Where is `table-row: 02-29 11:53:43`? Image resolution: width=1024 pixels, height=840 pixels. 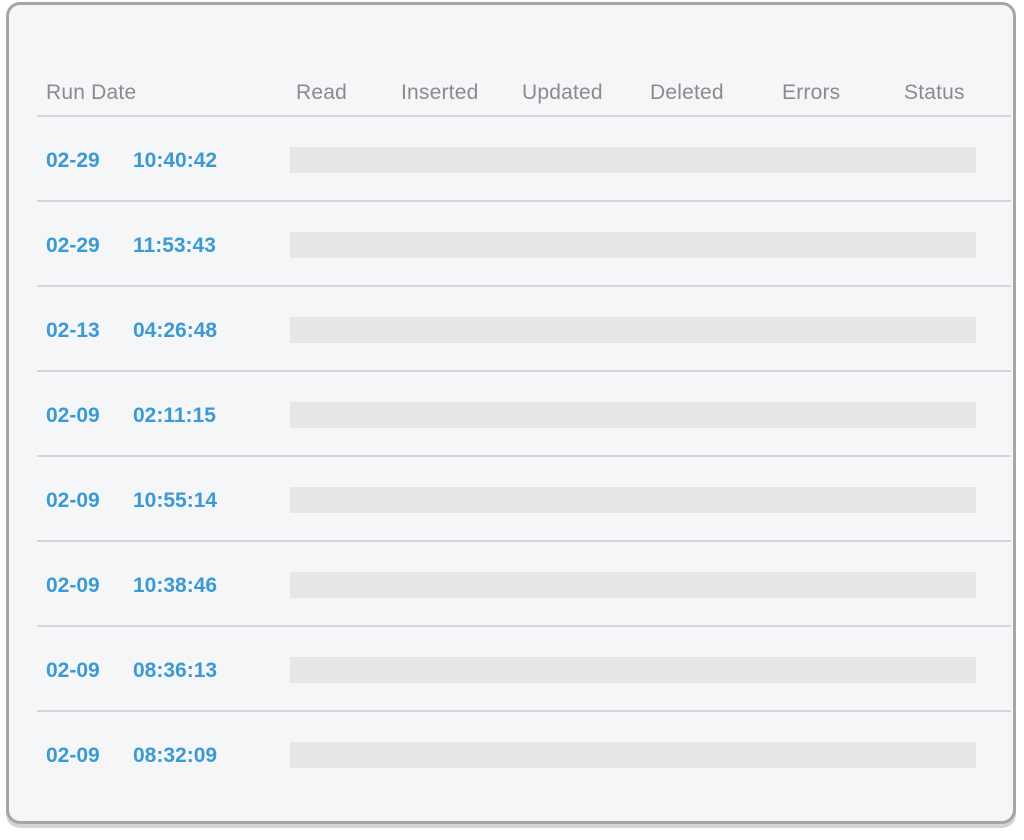 table-row: 02-29 11:53:43 is located at coordinates (524, 244).